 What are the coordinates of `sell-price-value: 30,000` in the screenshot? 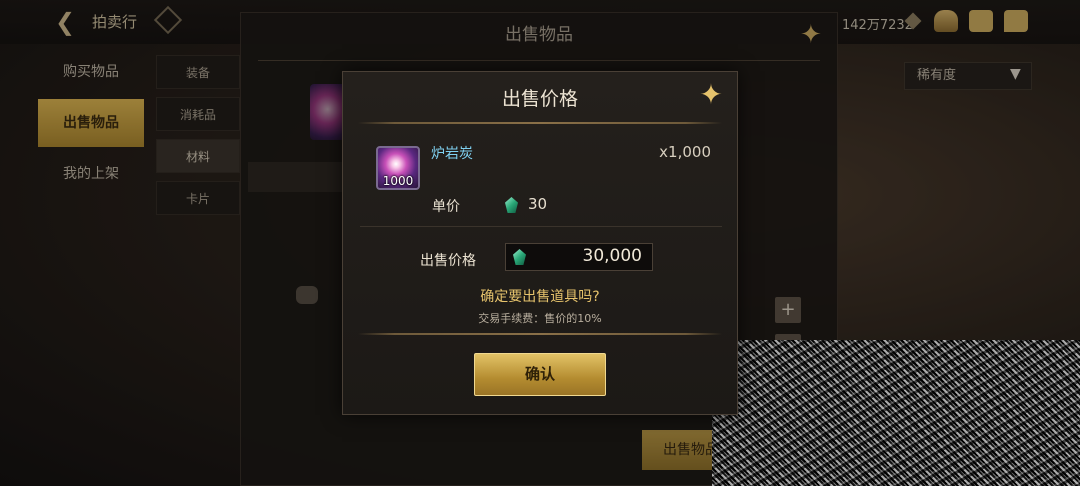 It's located at (586, 256).